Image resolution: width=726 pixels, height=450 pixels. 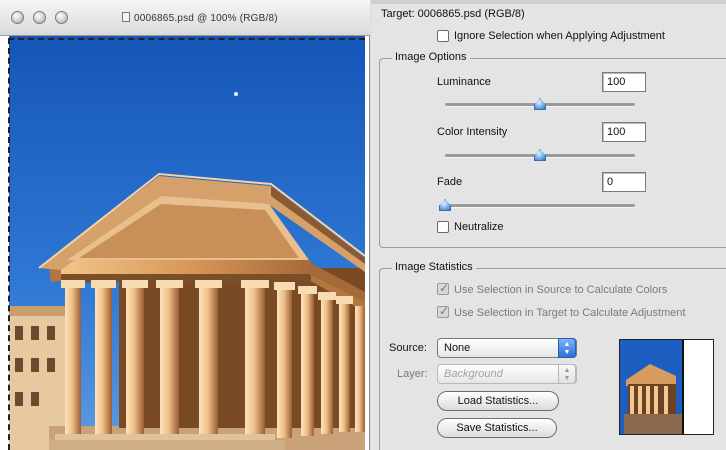 What do you see at coordinates (450, 182) in the screenshot?
I see `fade-label: Fade` at bounding box center [450, 182].